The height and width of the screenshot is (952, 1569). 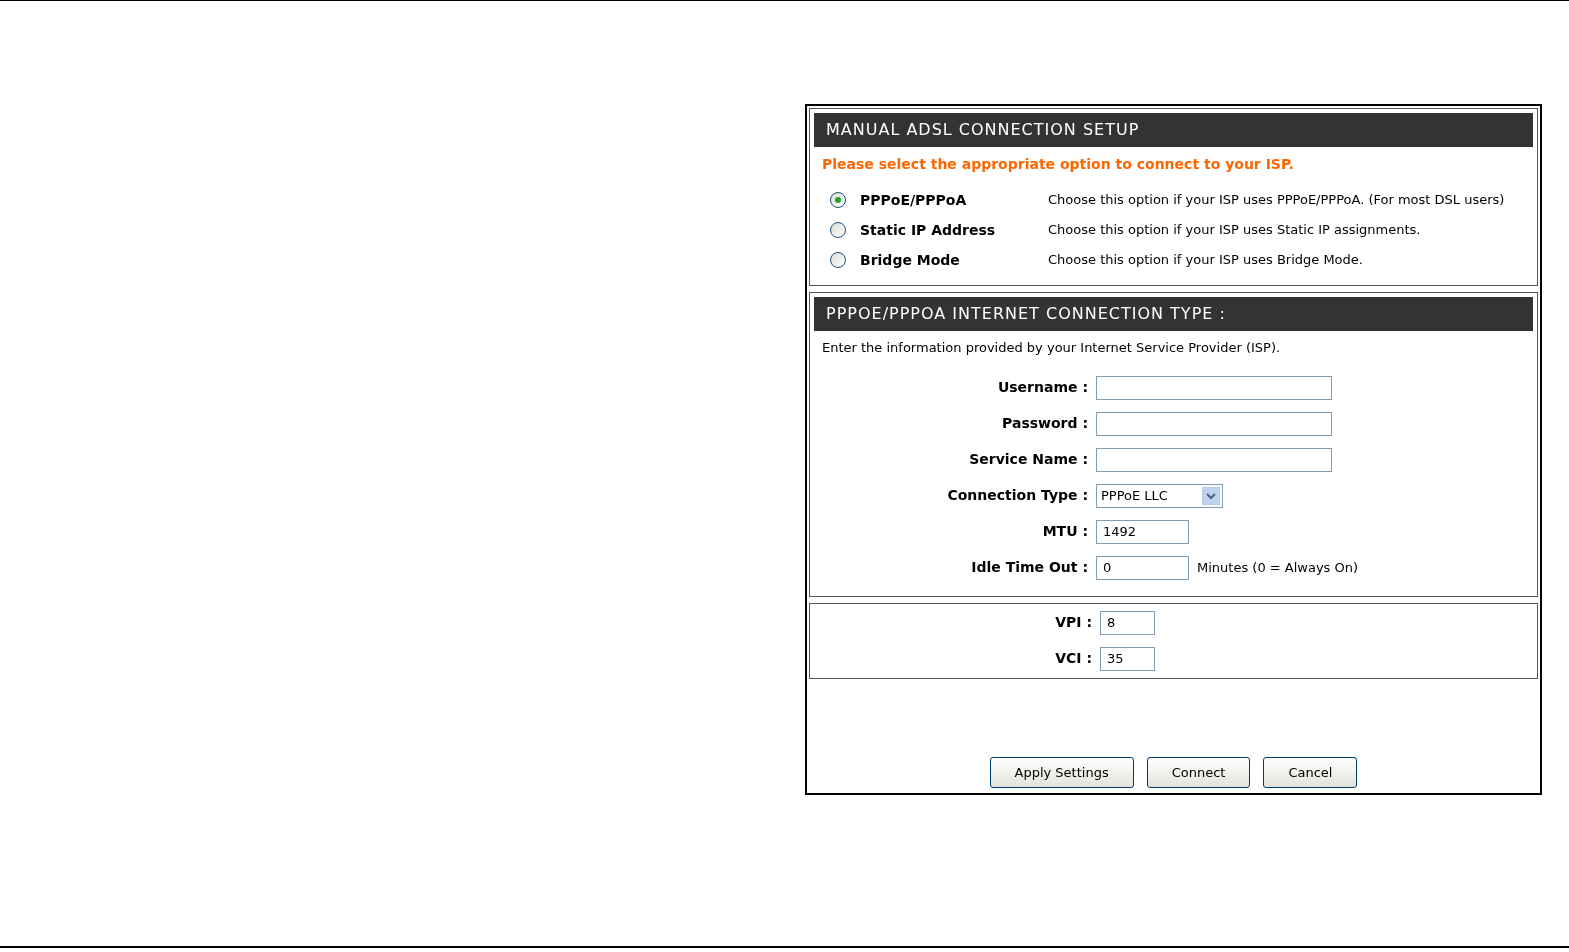 I want to click on option-label: Static IP Address, so click(x=928, y=230).